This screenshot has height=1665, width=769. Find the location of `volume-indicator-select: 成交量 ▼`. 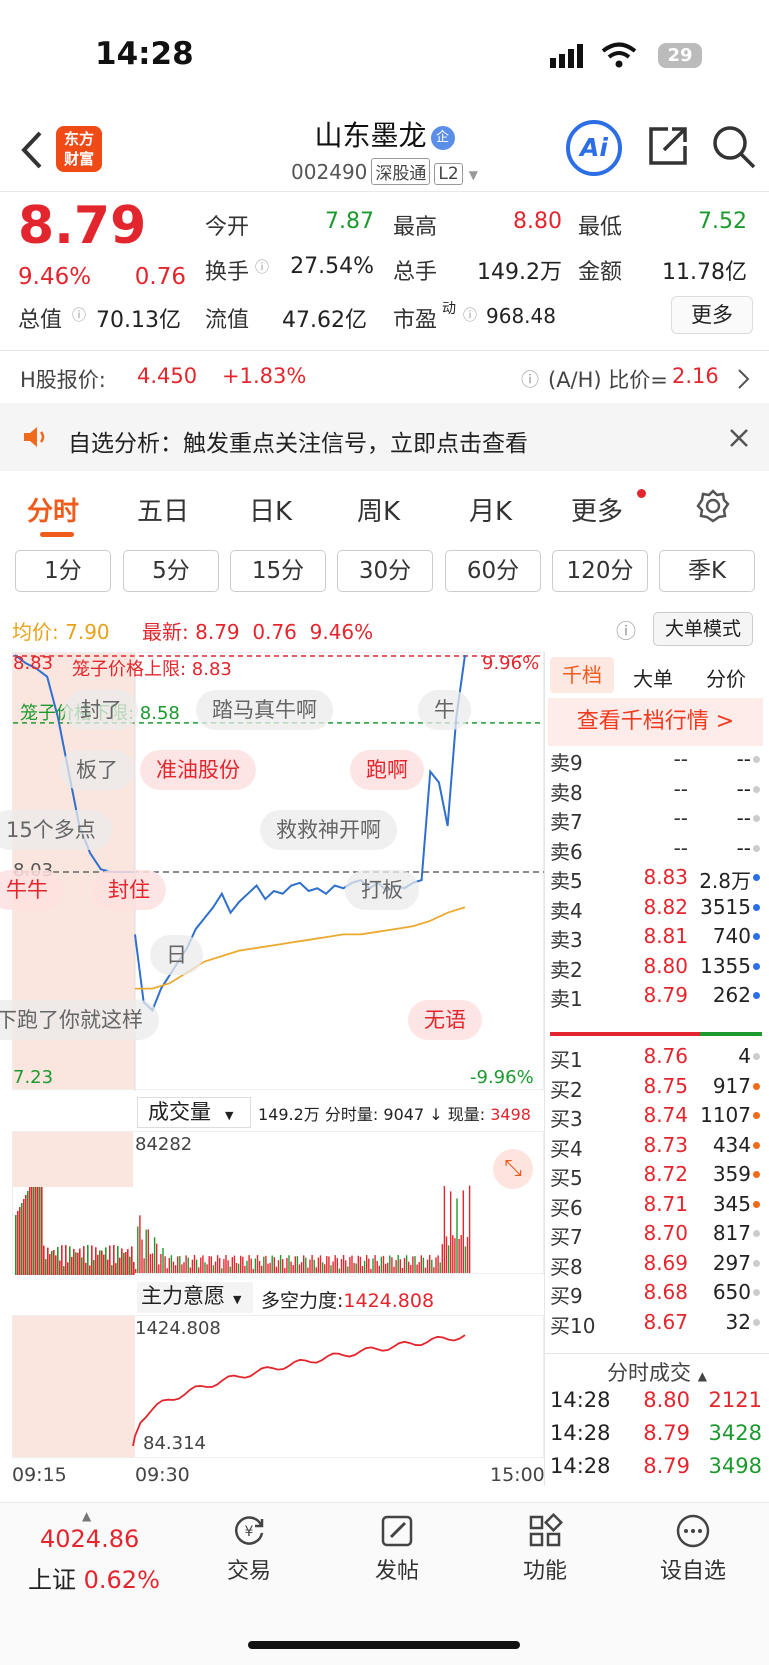

volume-indicator-select: 成交量 ▼ is located at coordinates (194, 1112).